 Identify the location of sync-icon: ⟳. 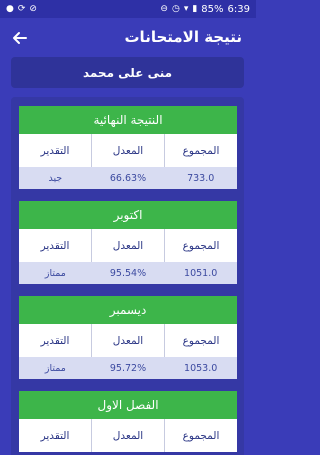
(21, 9).